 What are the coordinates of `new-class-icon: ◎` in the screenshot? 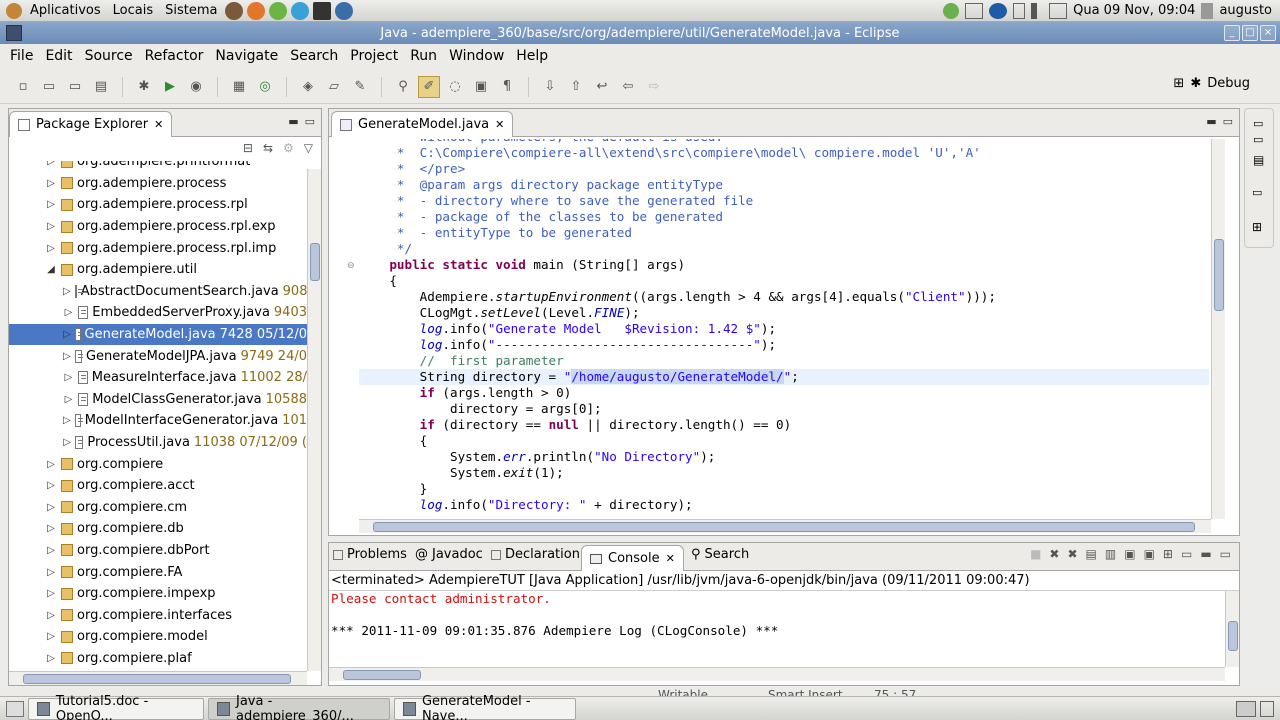 It's located at (265, 87).